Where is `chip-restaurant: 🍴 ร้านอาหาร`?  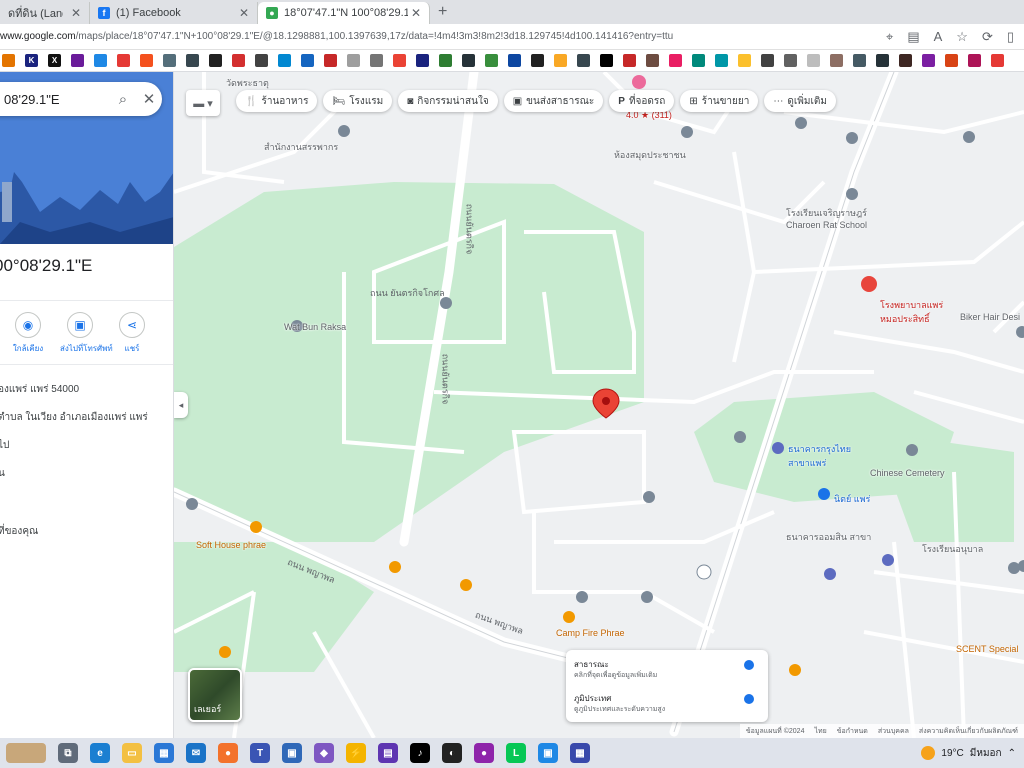 chip-restaurant: 🍴 ร้านอาหาร is located at coordinates (277, 101).